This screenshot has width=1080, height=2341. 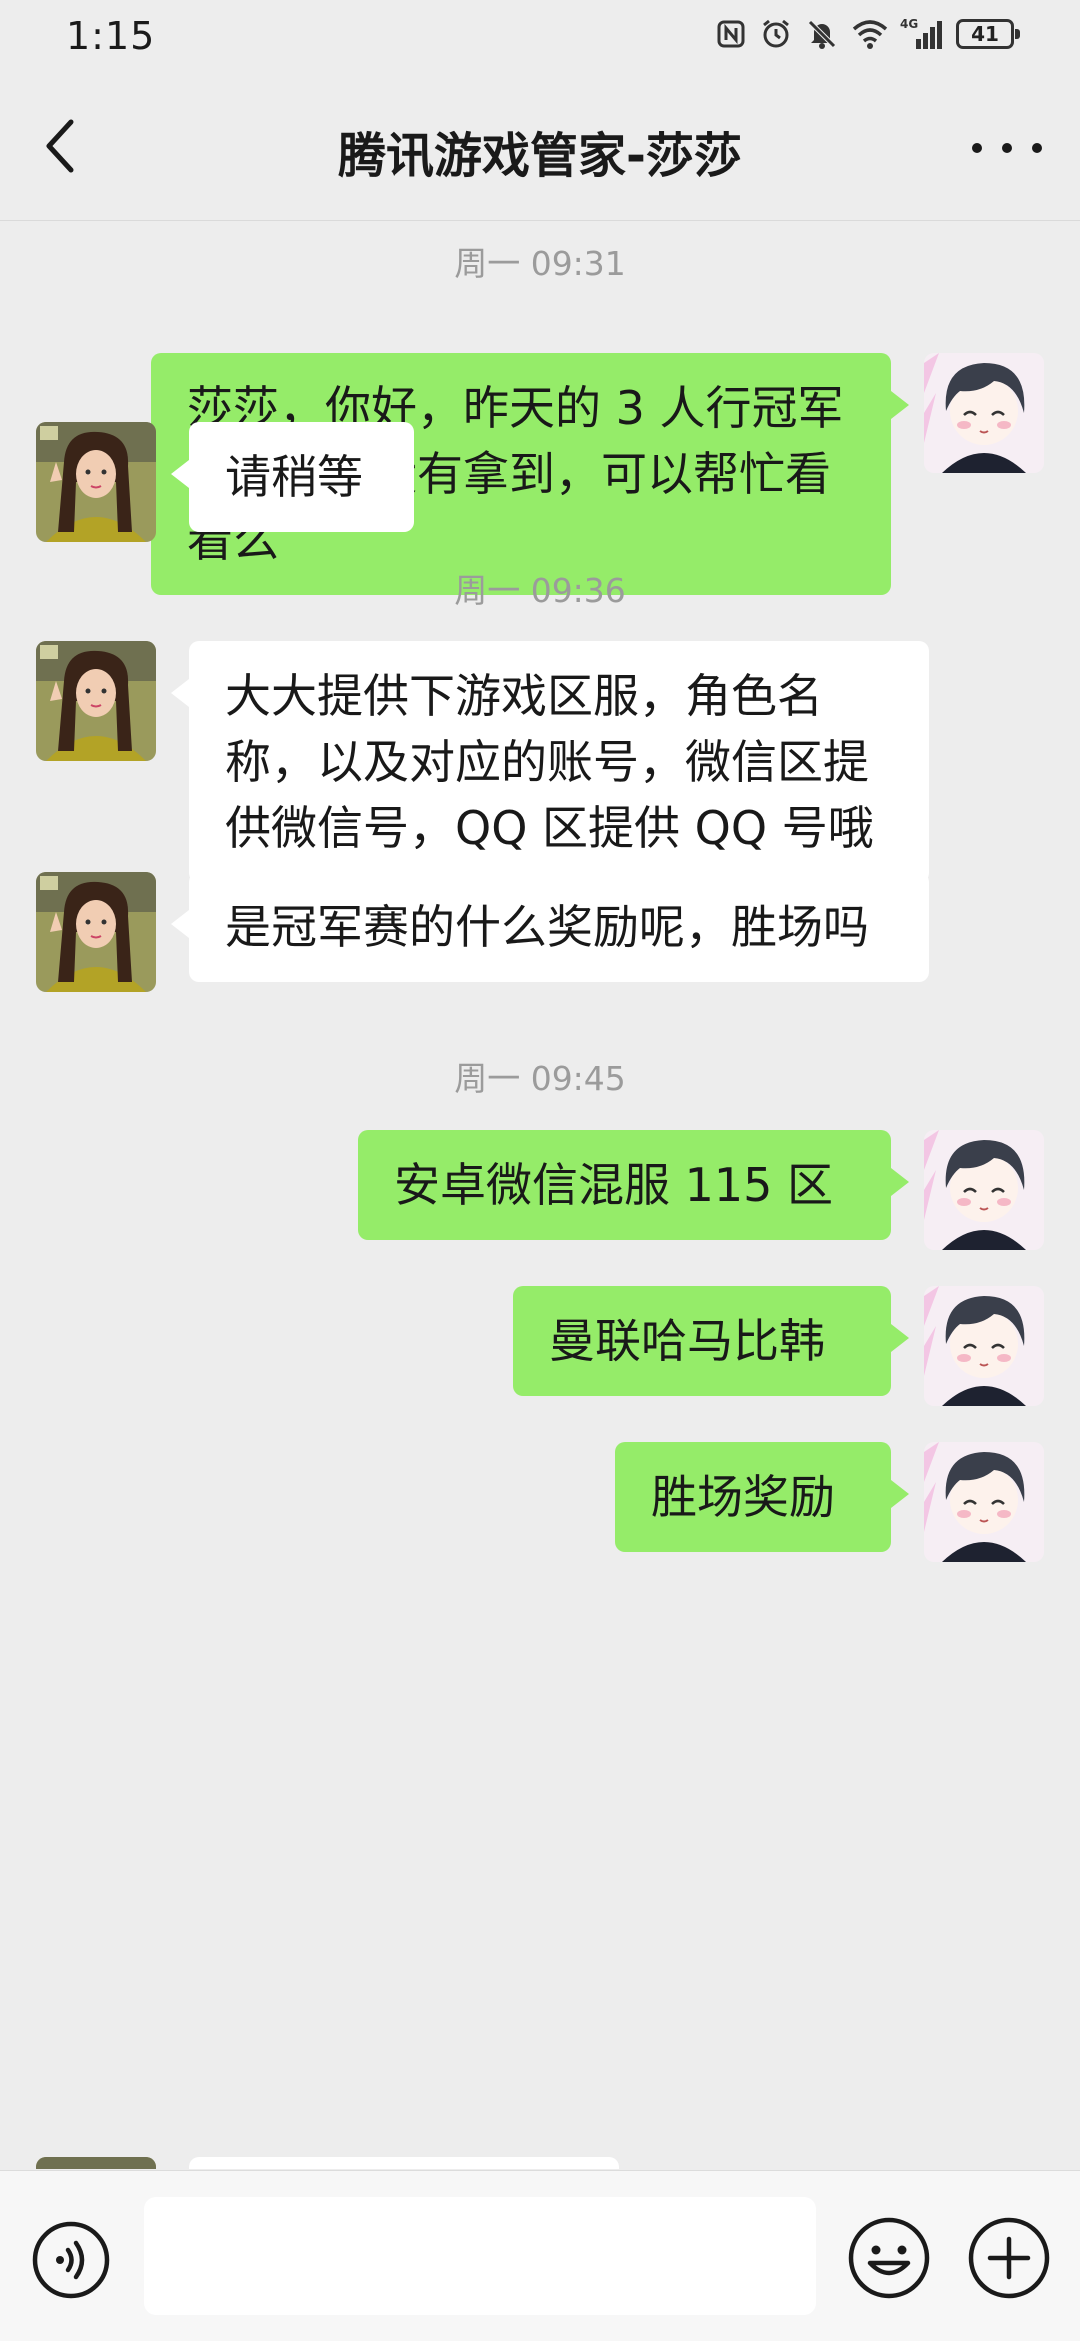 I want to click on mute-icon, so click(x=822, y=34).